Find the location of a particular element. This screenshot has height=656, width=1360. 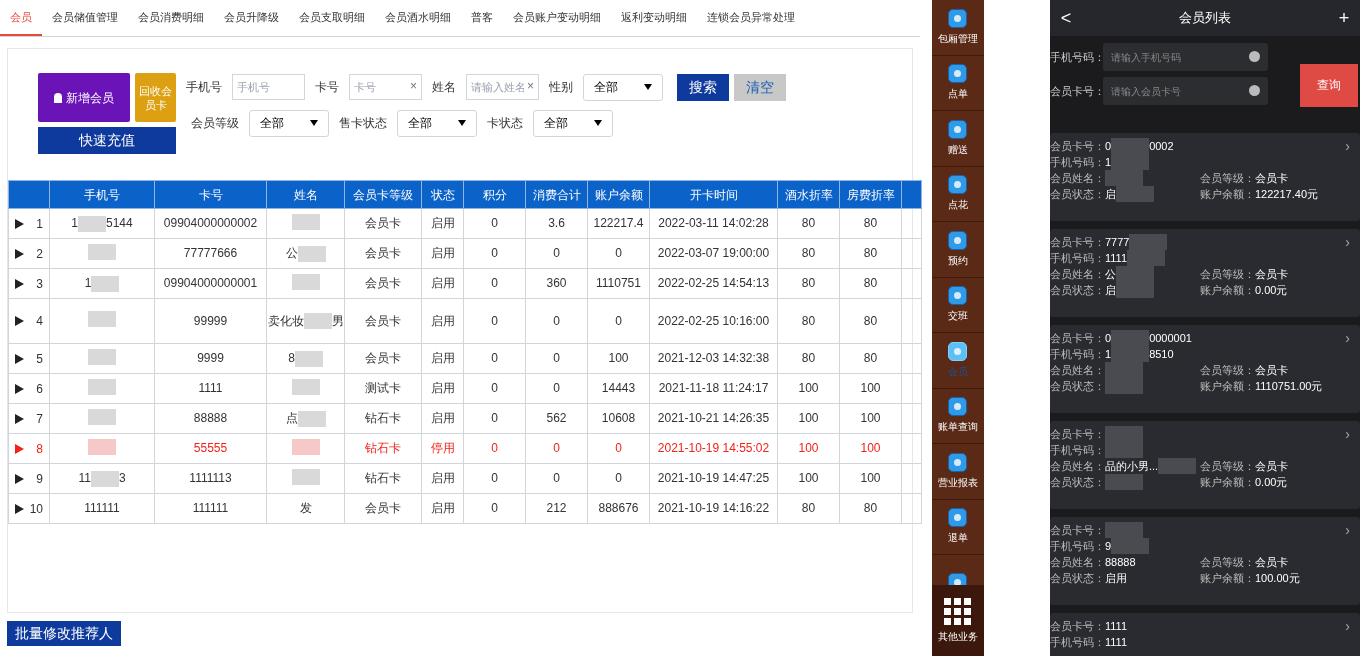

sidebar-item: 营业报表 is located at coordinates (957, 472).